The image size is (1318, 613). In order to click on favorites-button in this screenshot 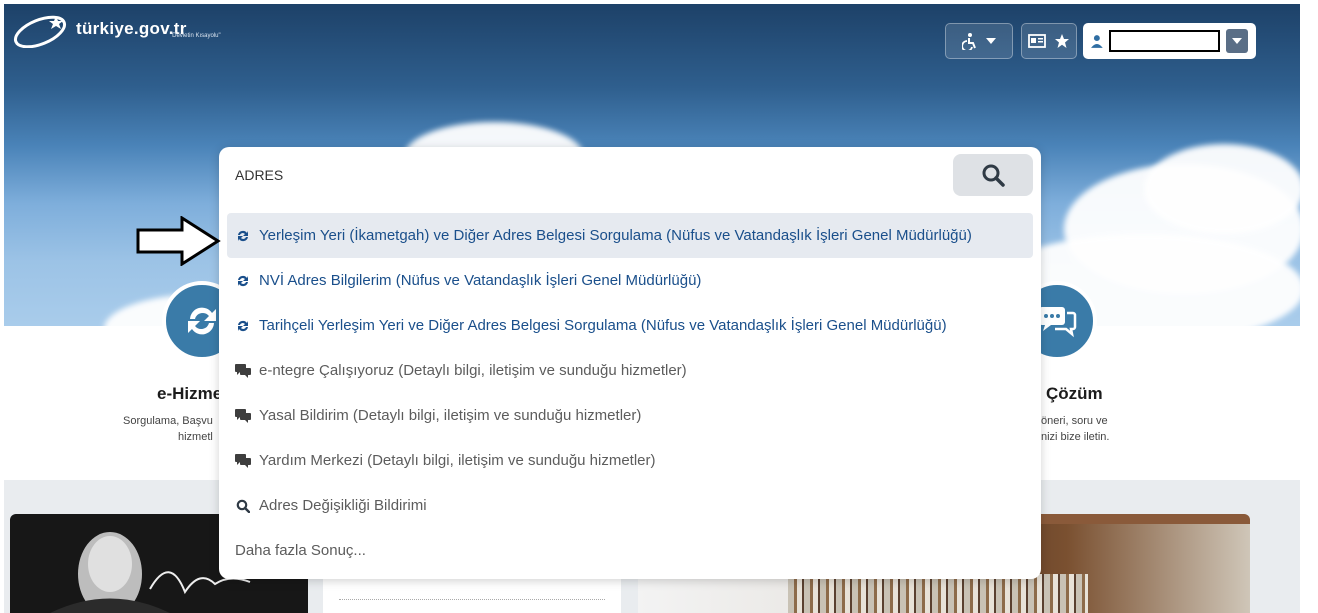, I will do `click(1049, 41)`.